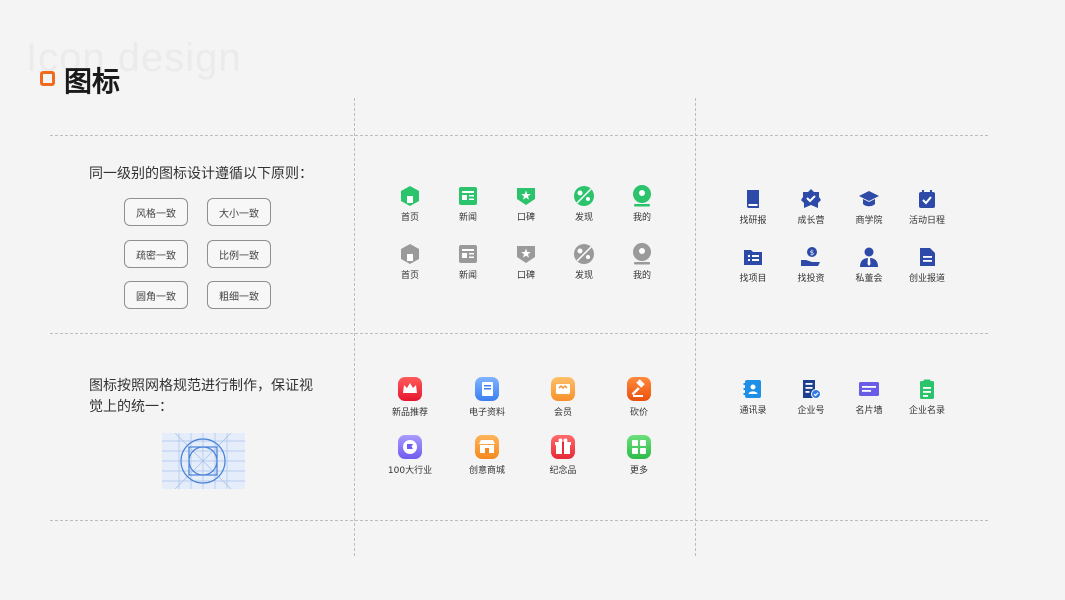 Image resolution: width=1065 pixels, height=600 pixels. Describe the element at coordinates (639, 455) in the screenshot. I see `more-icon: 更多` at that location.